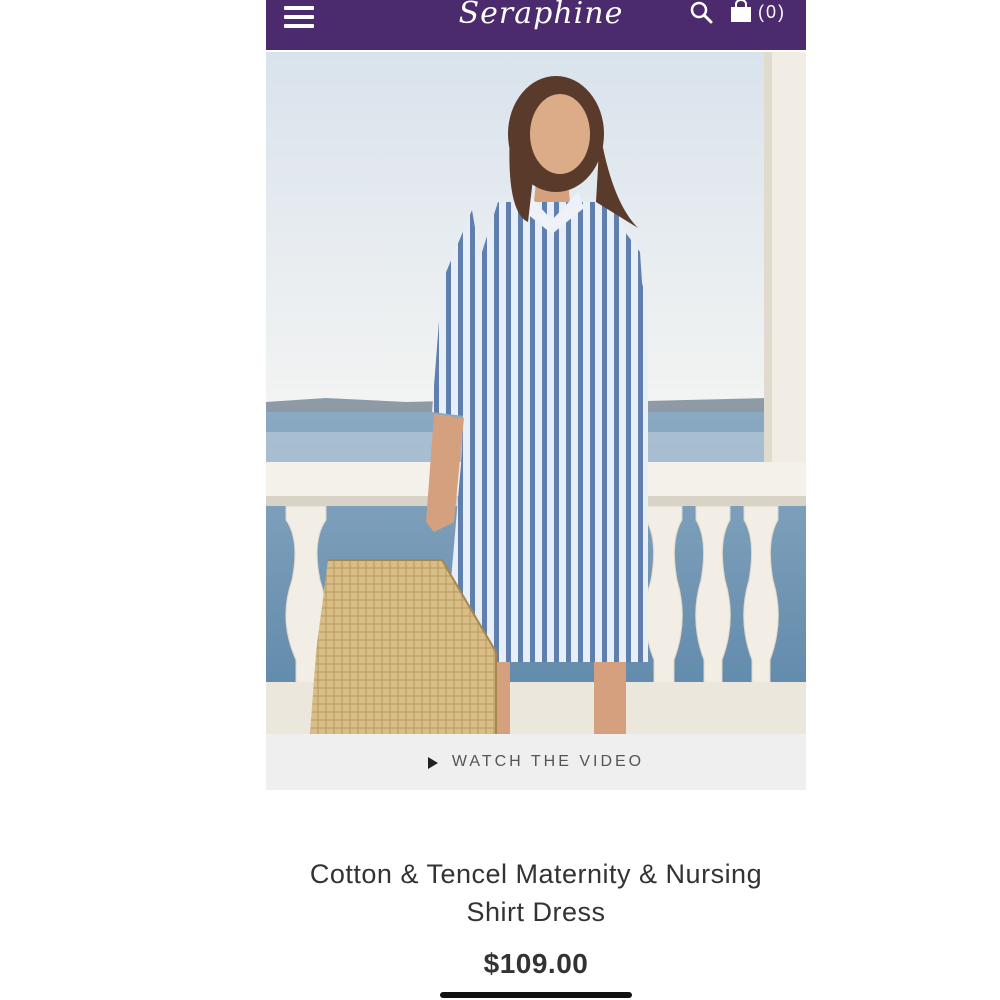 This screenshot has width=1000, height=1000. I want to click on play-icon, so click(432, 762).